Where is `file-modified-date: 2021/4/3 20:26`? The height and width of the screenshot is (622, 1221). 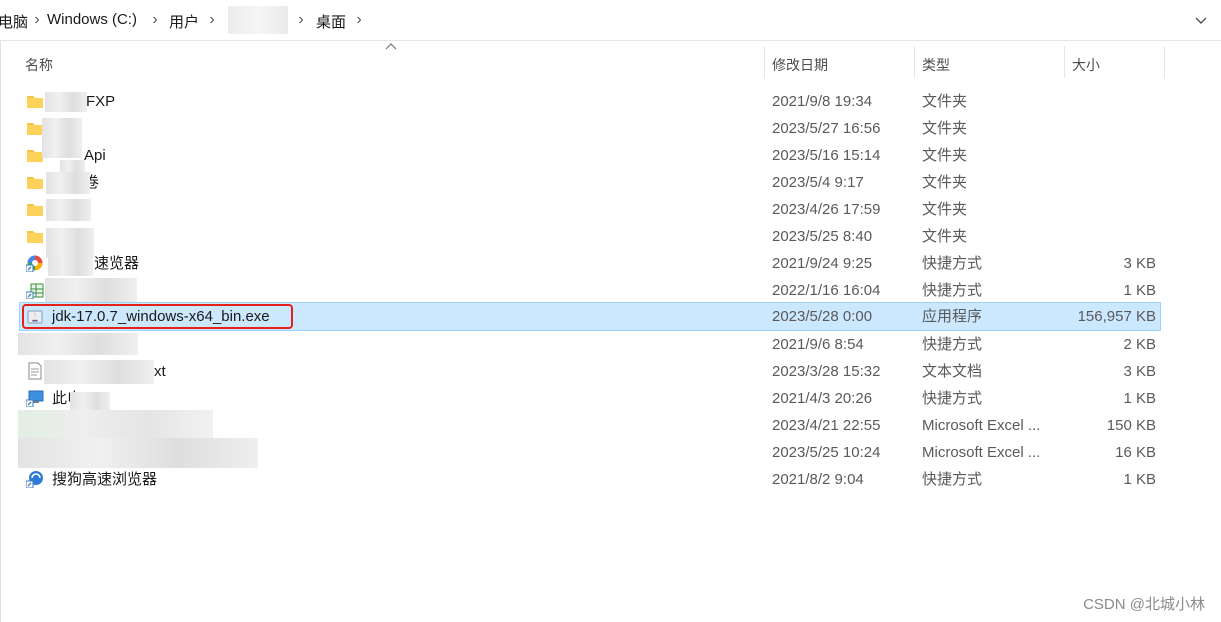
file-modified-date: 2021/4/3 20:26 is located at coordinates (822, 398).